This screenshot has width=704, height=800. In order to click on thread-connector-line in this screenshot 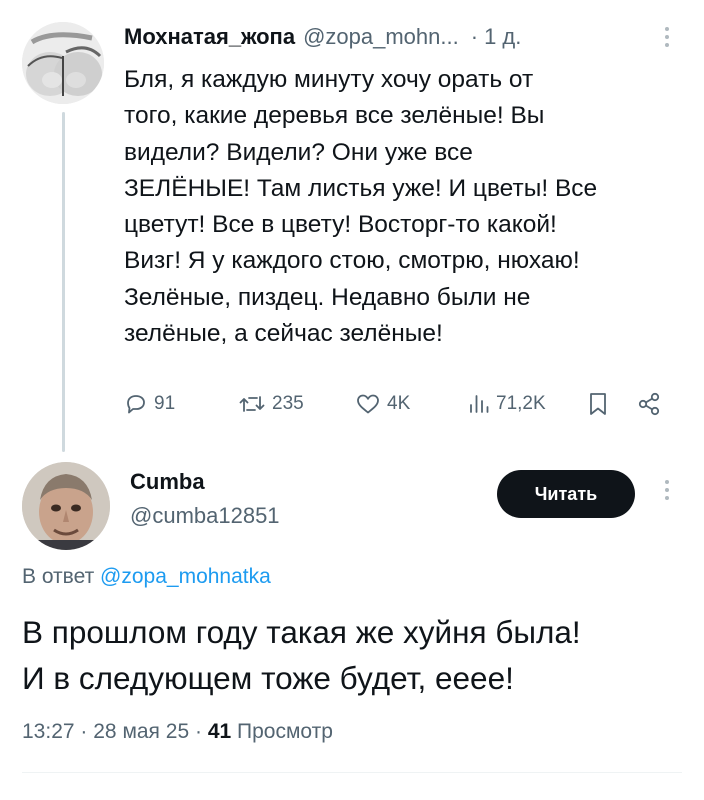, I will do `click(63, 282)`.